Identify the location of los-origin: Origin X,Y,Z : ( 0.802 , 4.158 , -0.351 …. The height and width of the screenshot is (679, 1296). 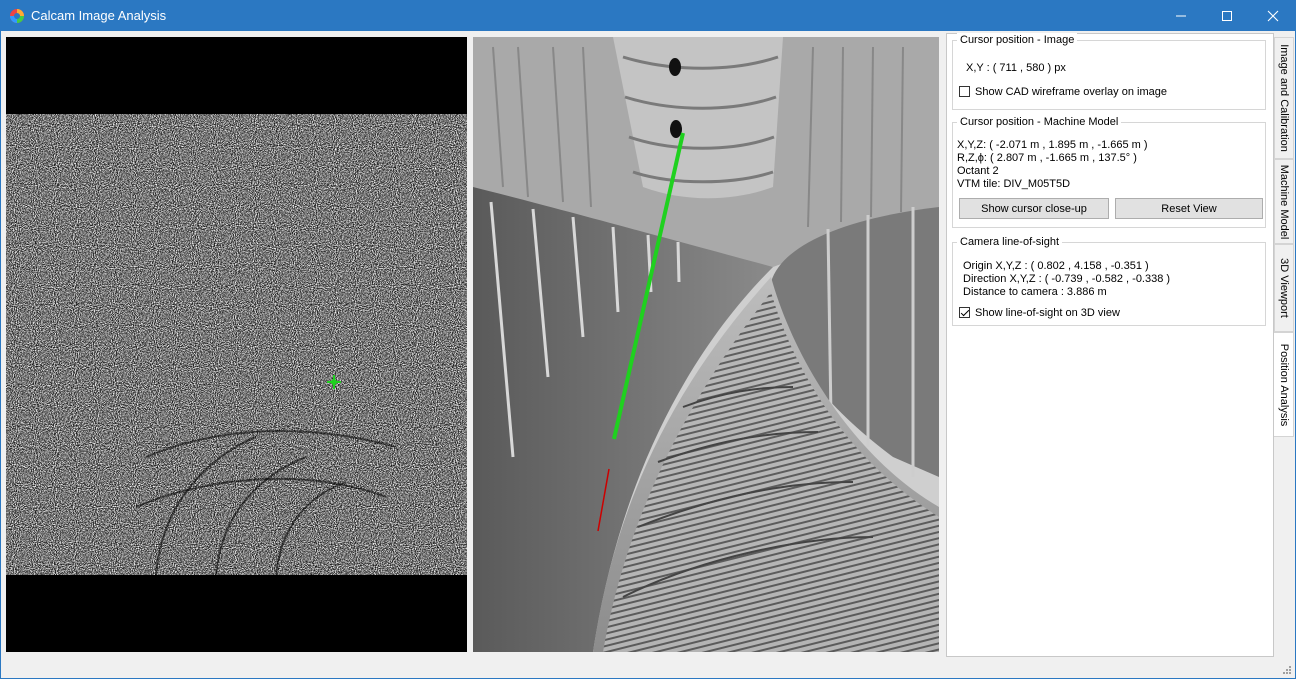
(1056, 266).